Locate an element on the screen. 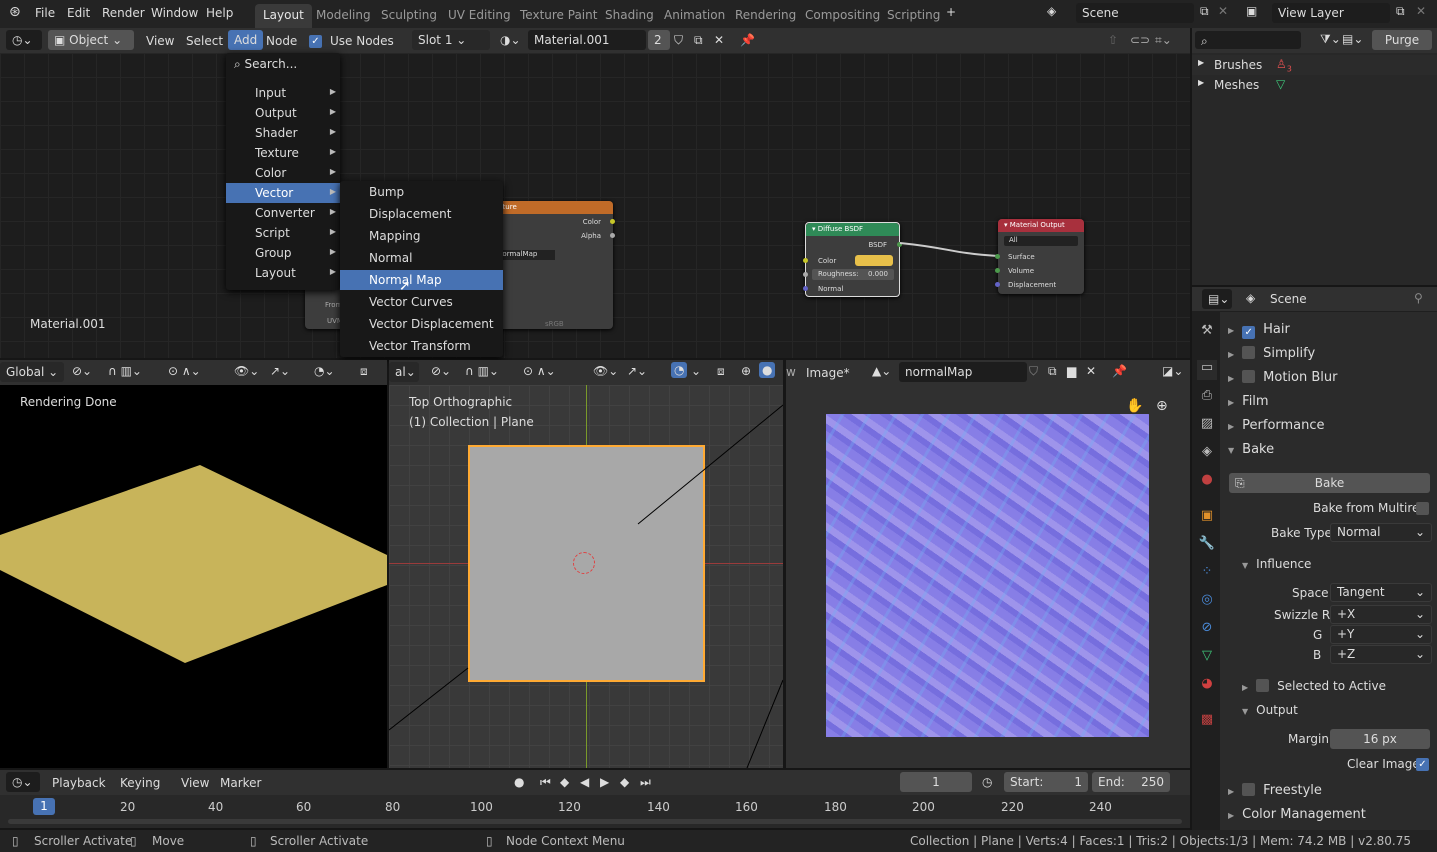 This screenshot has width=1437, height=852. proportional-edit-icon: ⊙ ∧⌄ is located at coordinates (184, 371).